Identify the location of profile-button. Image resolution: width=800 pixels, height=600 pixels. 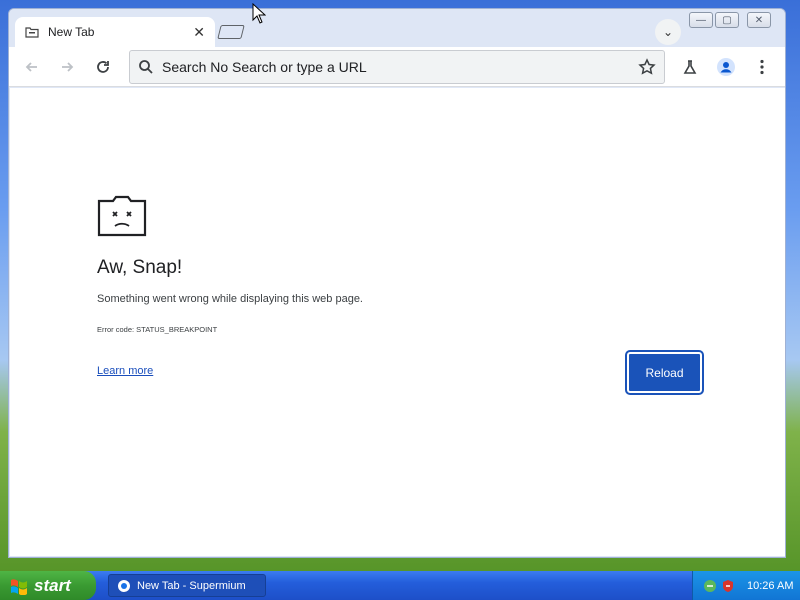
(726, 67).